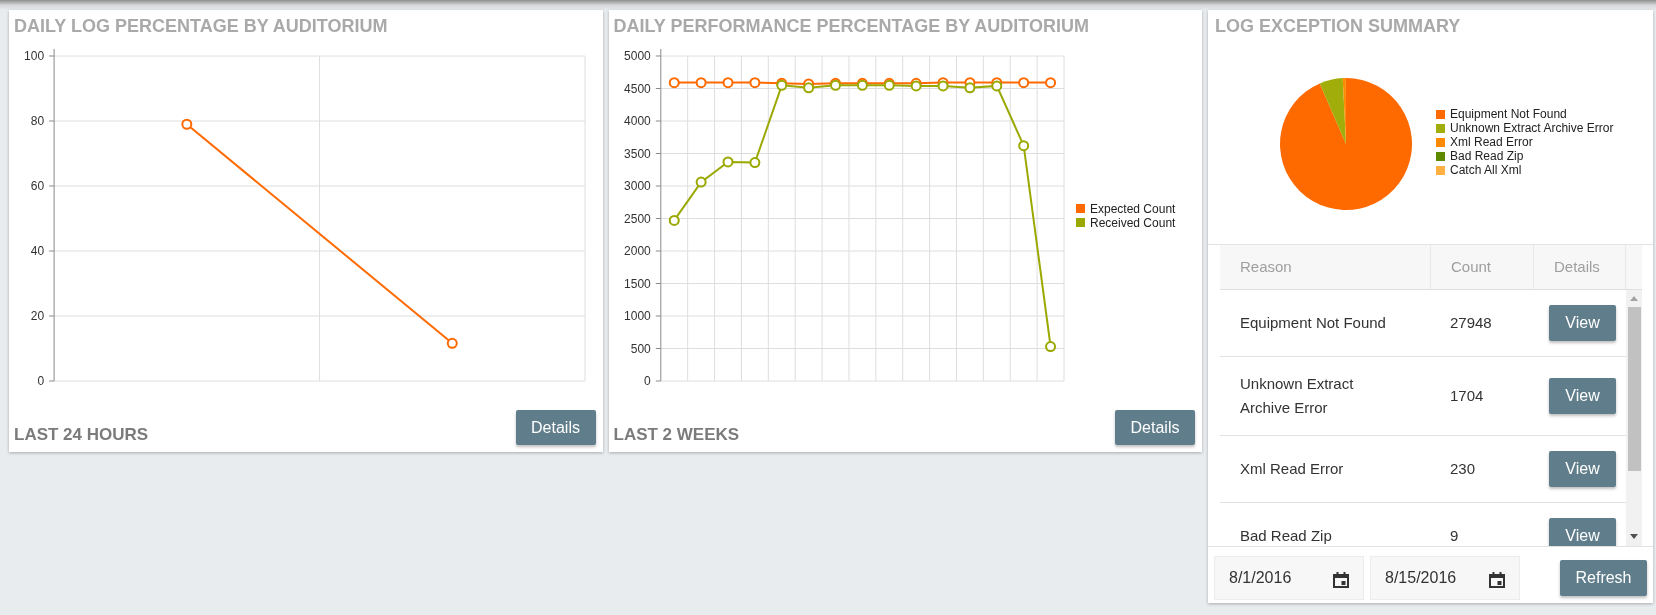  What do you see at coordinates (637, 56) in the screenshot?
I see `axis-label: 5000` at bounding box center [637, 56].